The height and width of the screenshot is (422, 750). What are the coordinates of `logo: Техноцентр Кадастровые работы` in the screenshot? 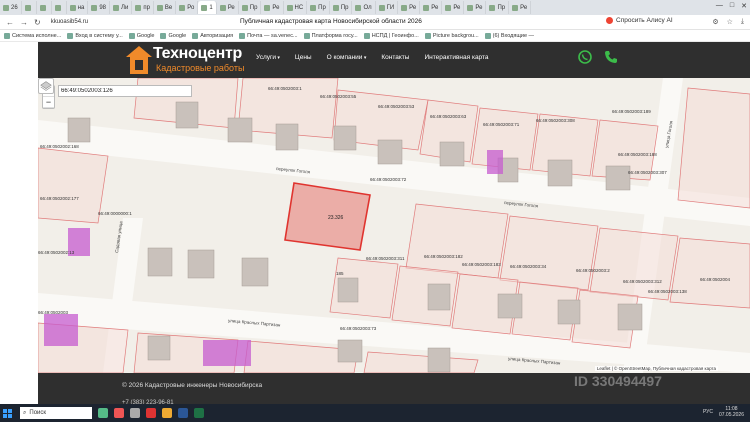 It's located at (186, 60).